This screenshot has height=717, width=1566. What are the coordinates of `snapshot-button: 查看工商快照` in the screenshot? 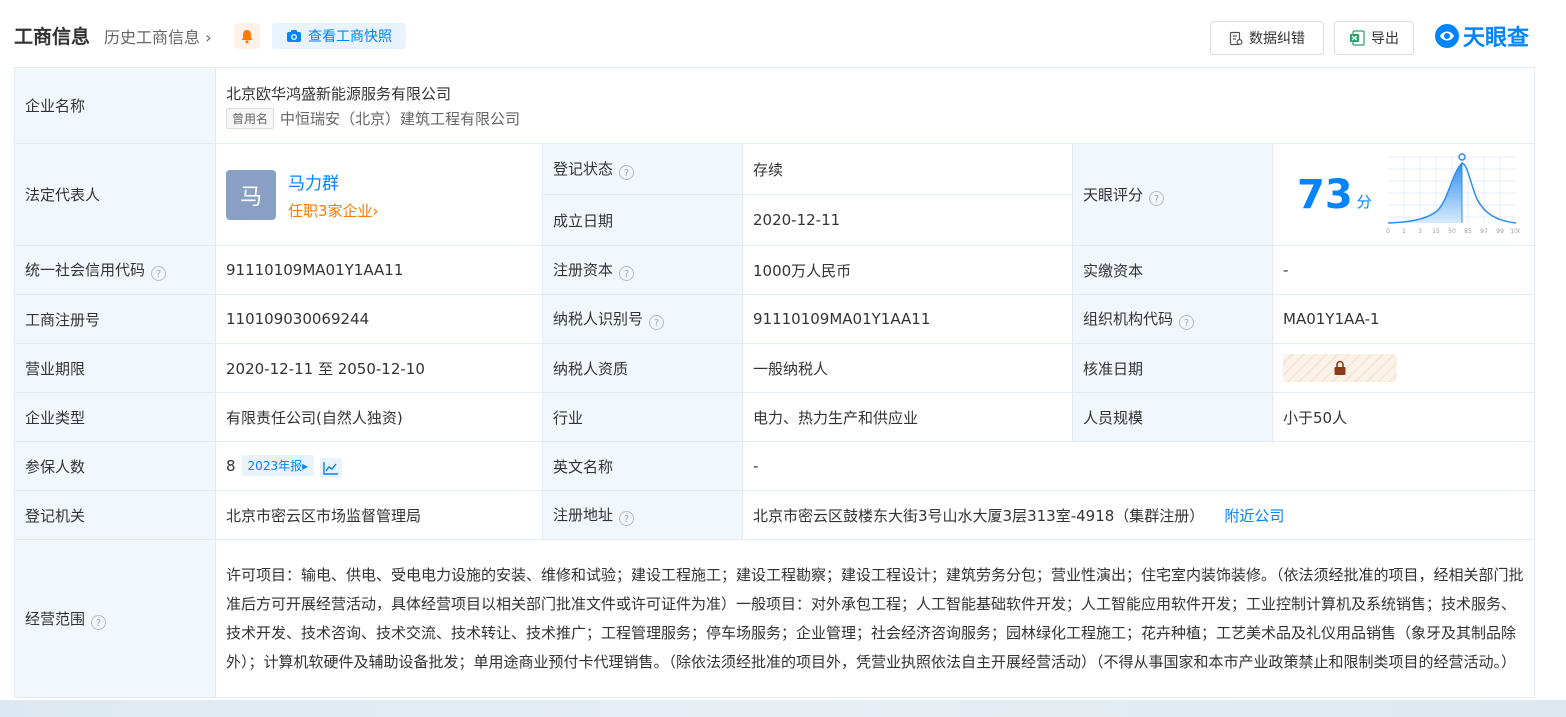 It's located at (339, 36).